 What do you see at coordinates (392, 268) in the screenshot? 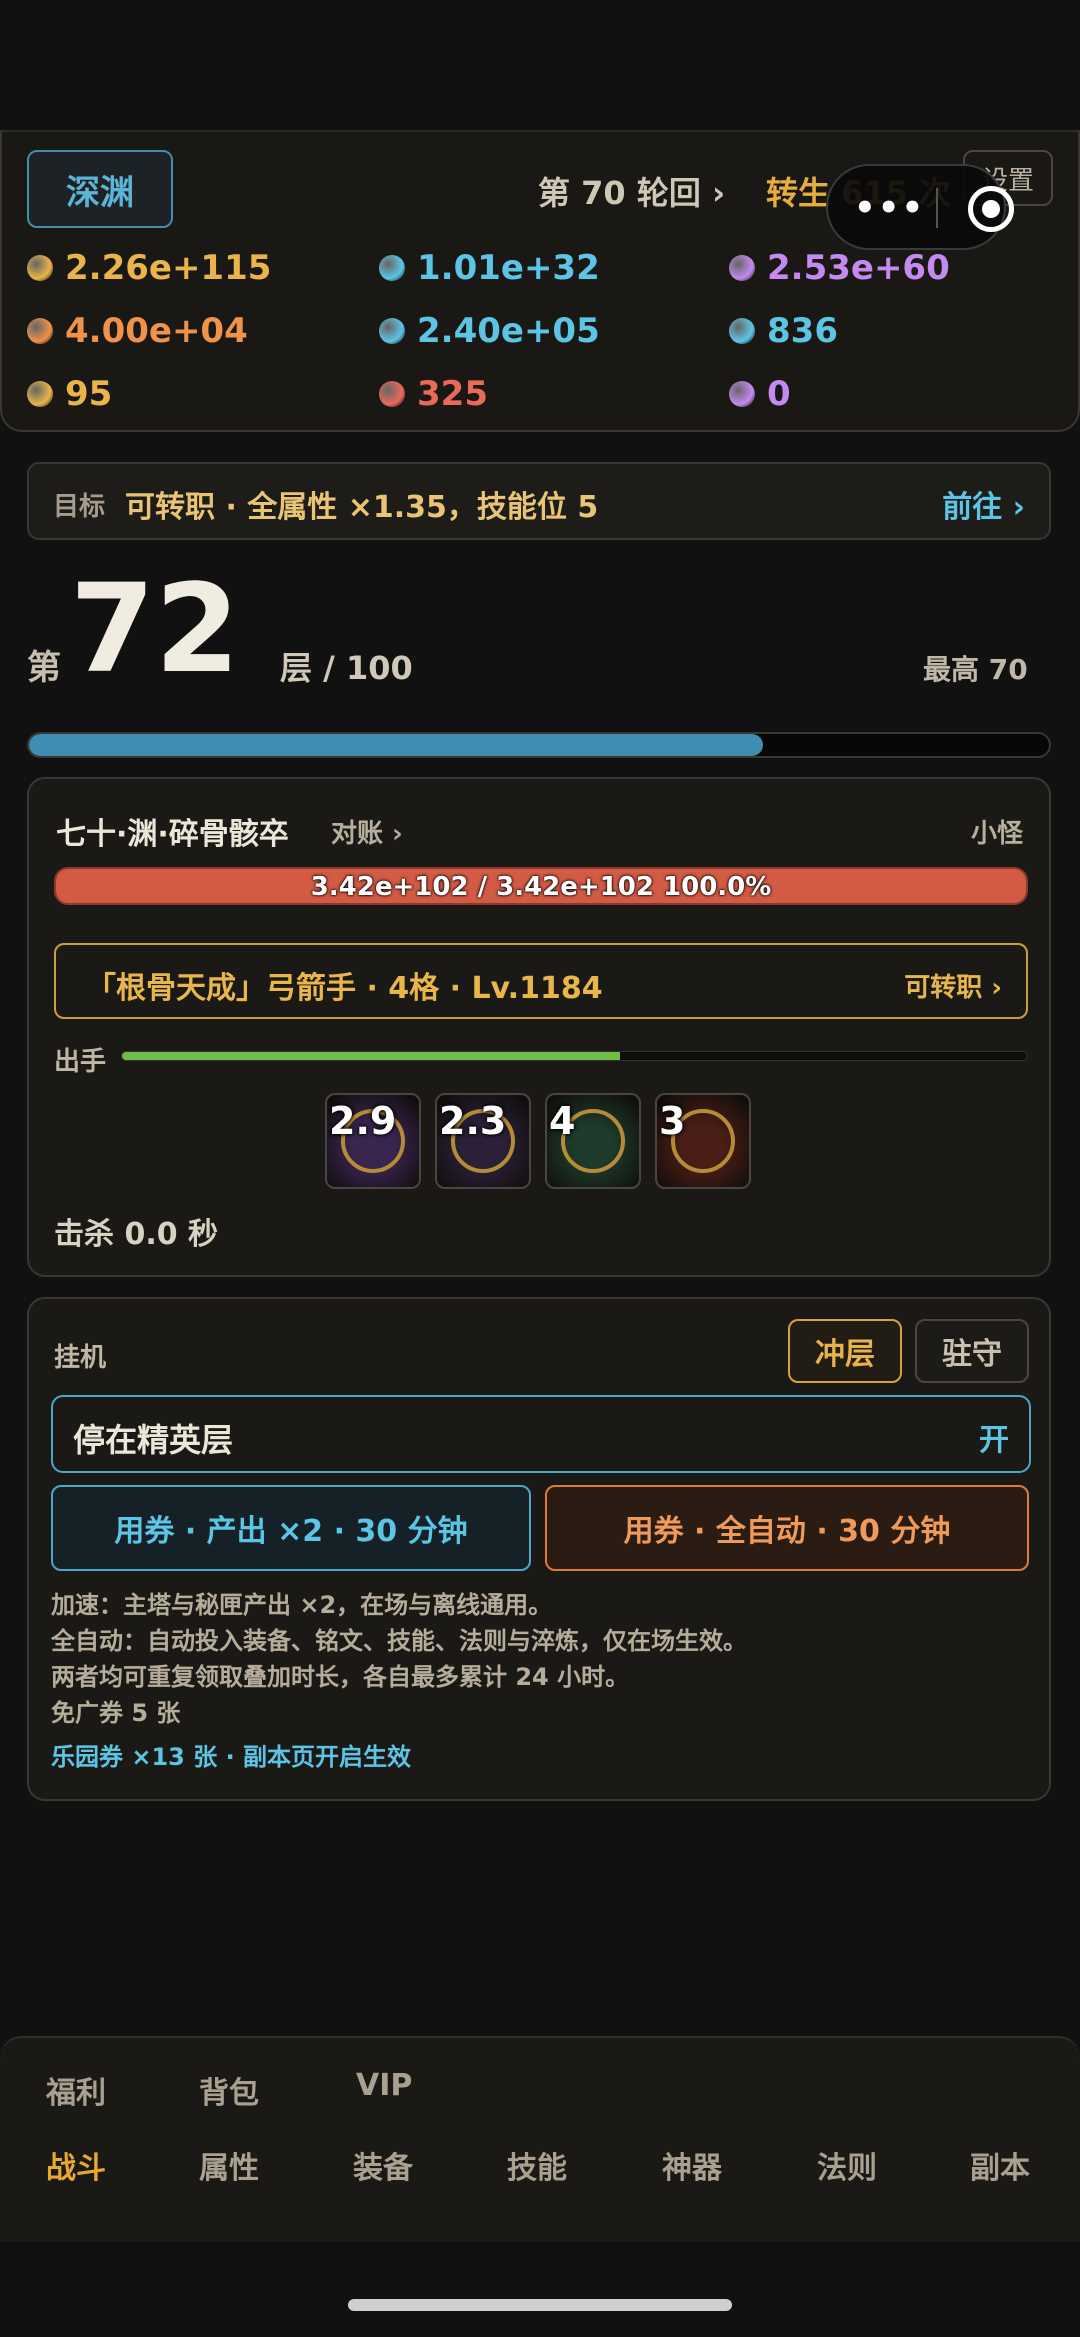
I see `blue-gem-icon` at bounding box center [392, 268].